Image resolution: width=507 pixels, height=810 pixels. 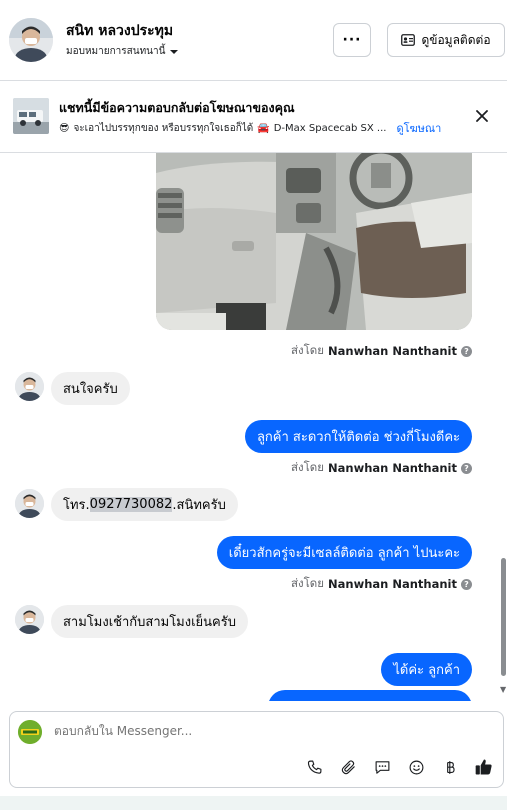 I want to click on contact-info-label: ดูข้อมูลติดต่อ, so click(x=456, y=39).